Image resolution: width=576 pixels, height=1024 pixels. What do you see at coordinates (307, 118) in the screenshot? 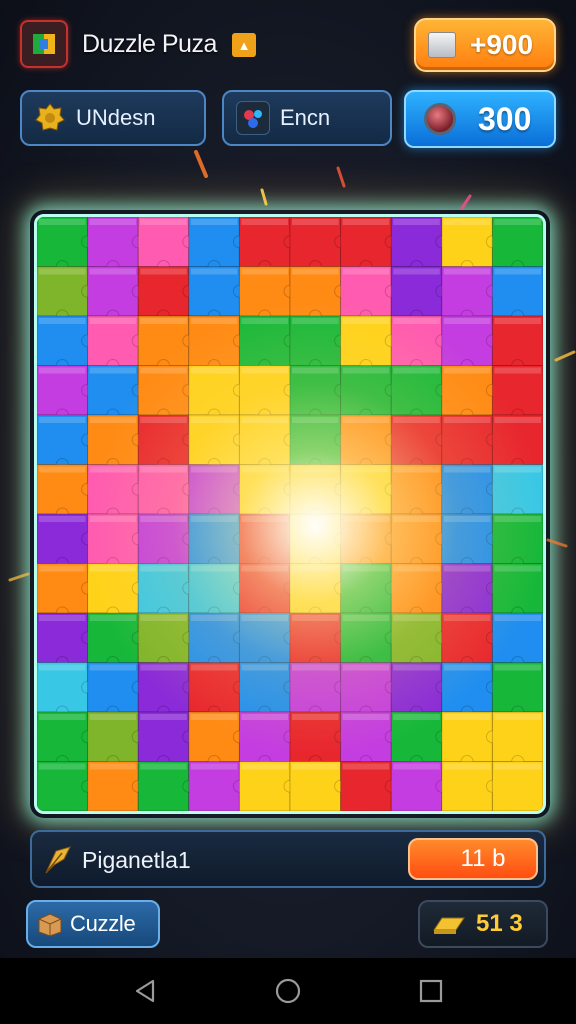
I see `enchant-button: Encn` at bounding box center [307, 118].